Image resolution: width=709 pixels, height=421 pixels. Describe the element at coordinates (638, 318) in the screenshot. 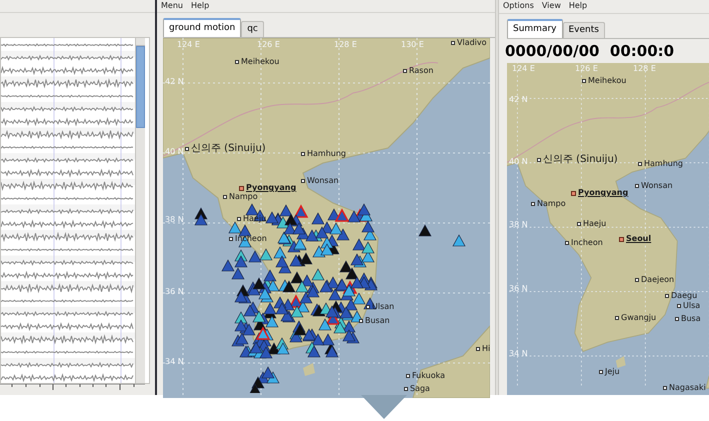

I see `place-label: Gwangju` at that location.